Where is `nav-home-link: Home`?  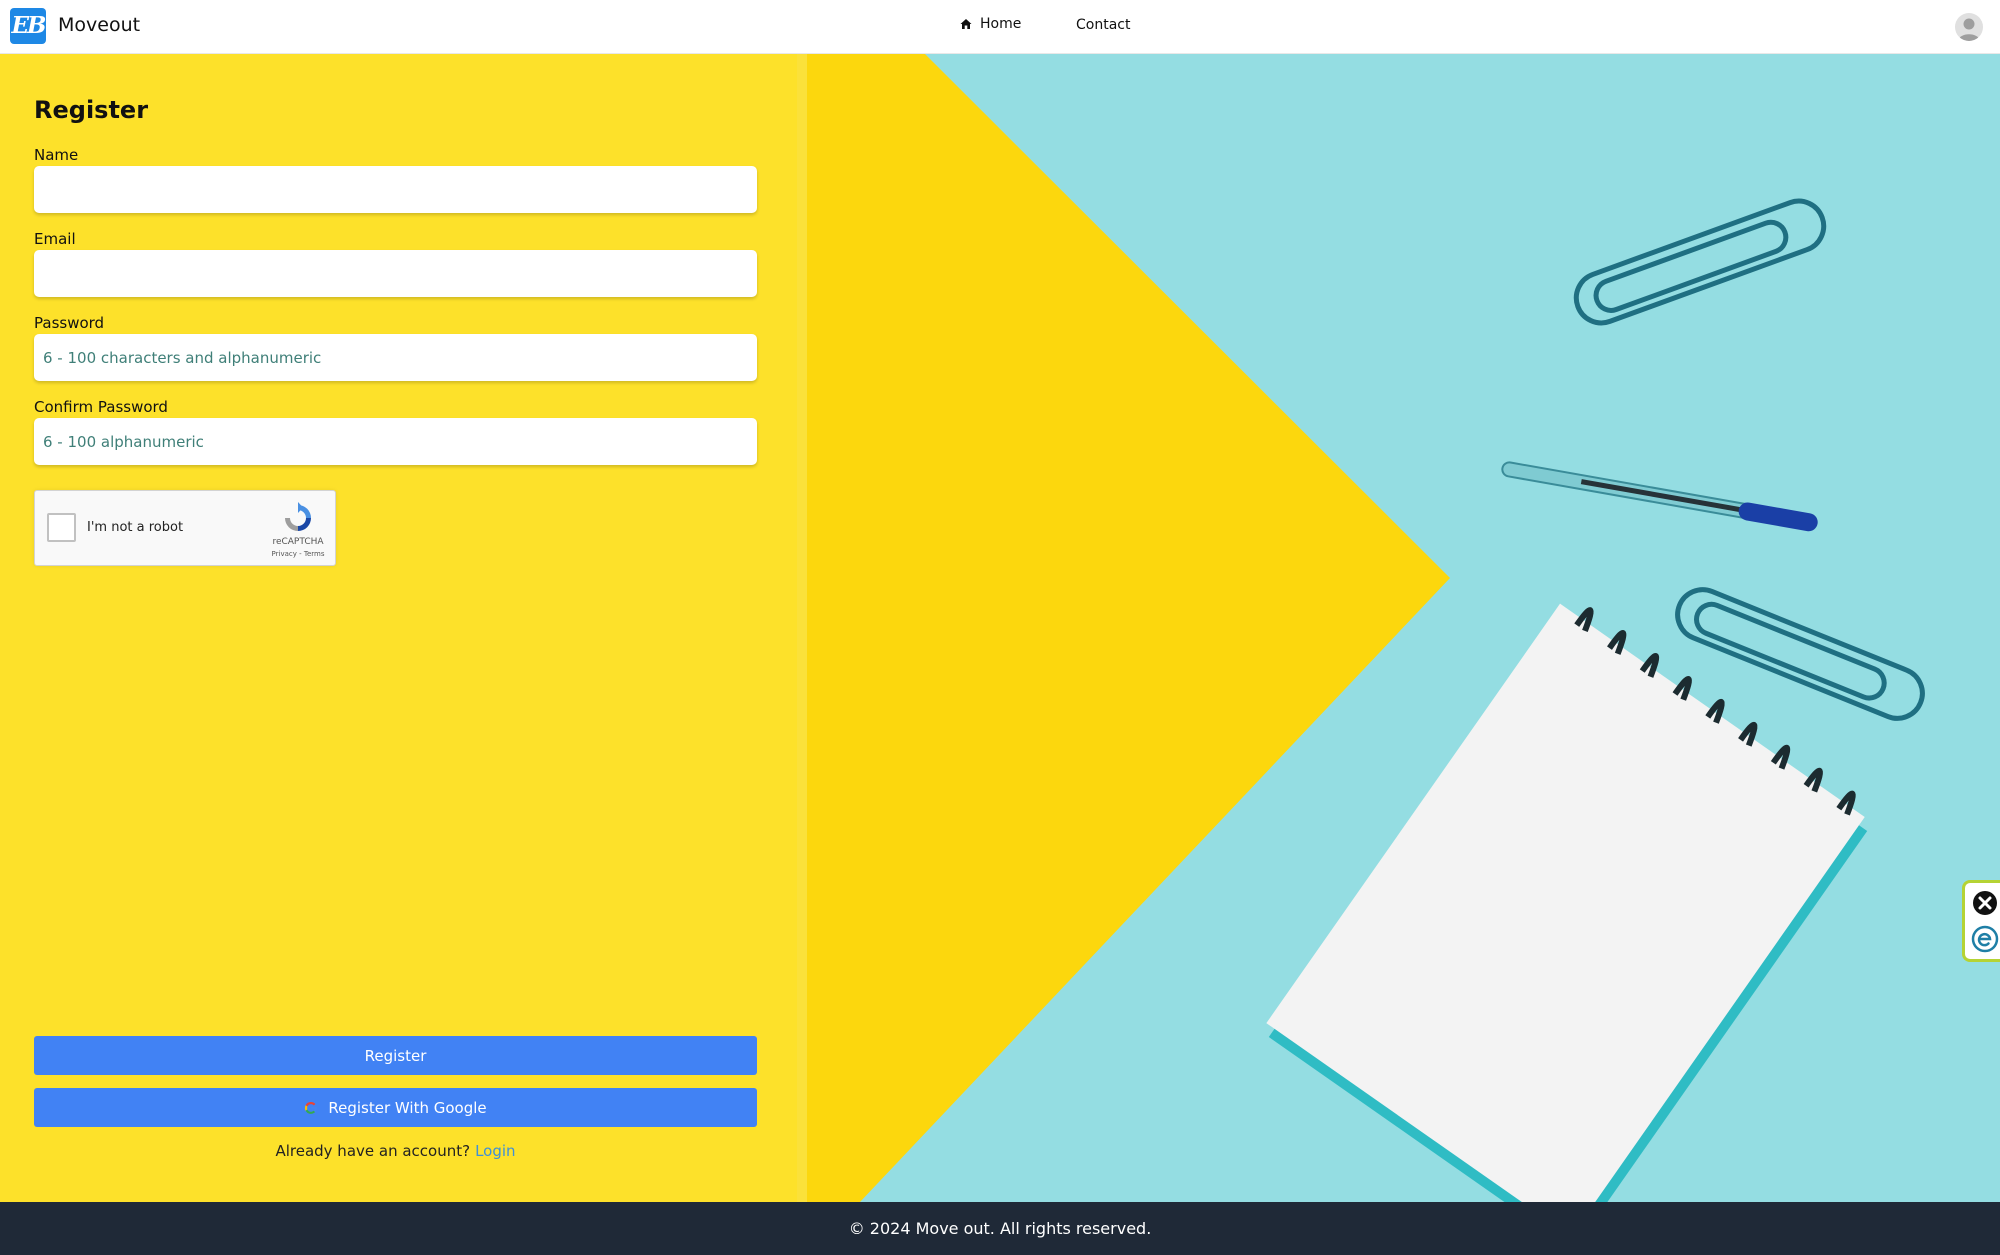
nav-home-link: Home is located at coordinates (990, 24).